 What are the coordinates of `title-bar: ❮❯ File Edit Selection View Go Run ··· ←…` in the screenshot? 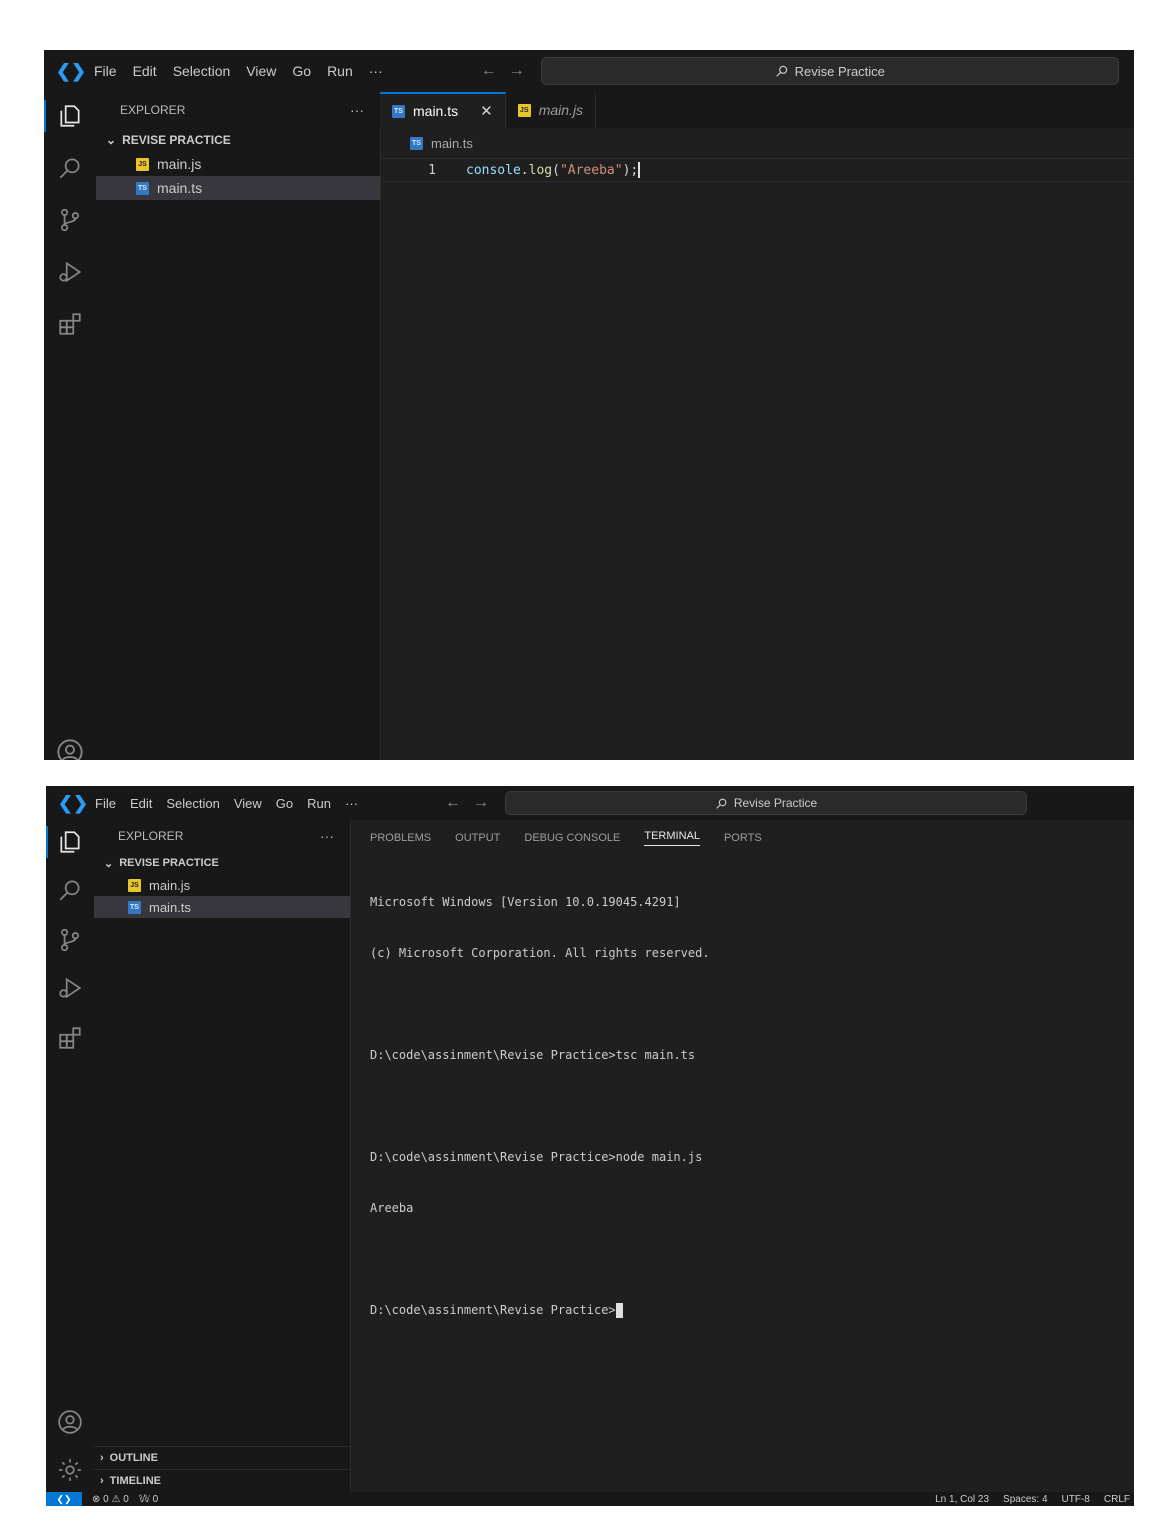 It's located at (590, 803).